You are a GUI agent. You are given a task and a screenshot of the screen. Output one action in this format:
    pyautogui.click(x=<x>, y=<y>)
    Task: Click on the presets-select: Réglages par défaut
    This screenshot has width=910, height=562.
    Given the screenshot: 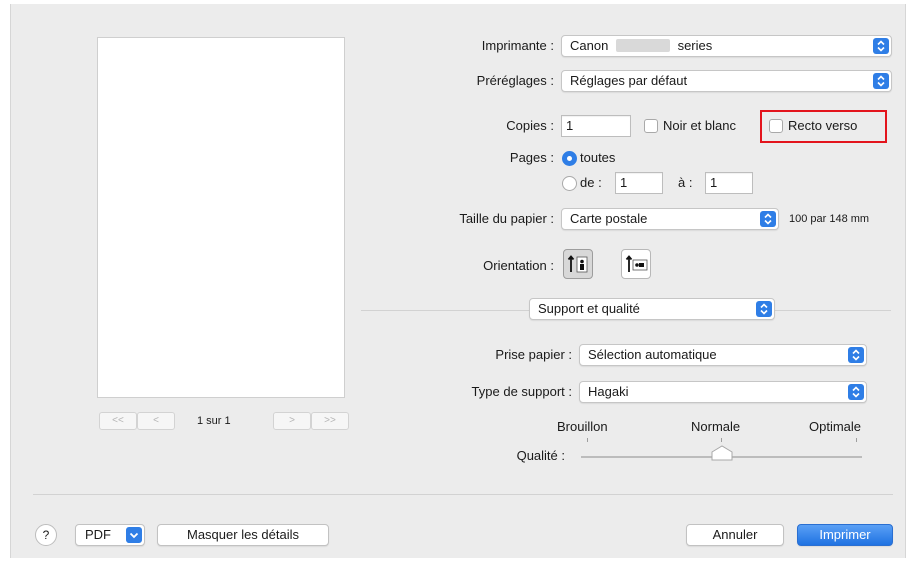 What is the action you would take?
    pyautogui.click(x=726, y=81)
    